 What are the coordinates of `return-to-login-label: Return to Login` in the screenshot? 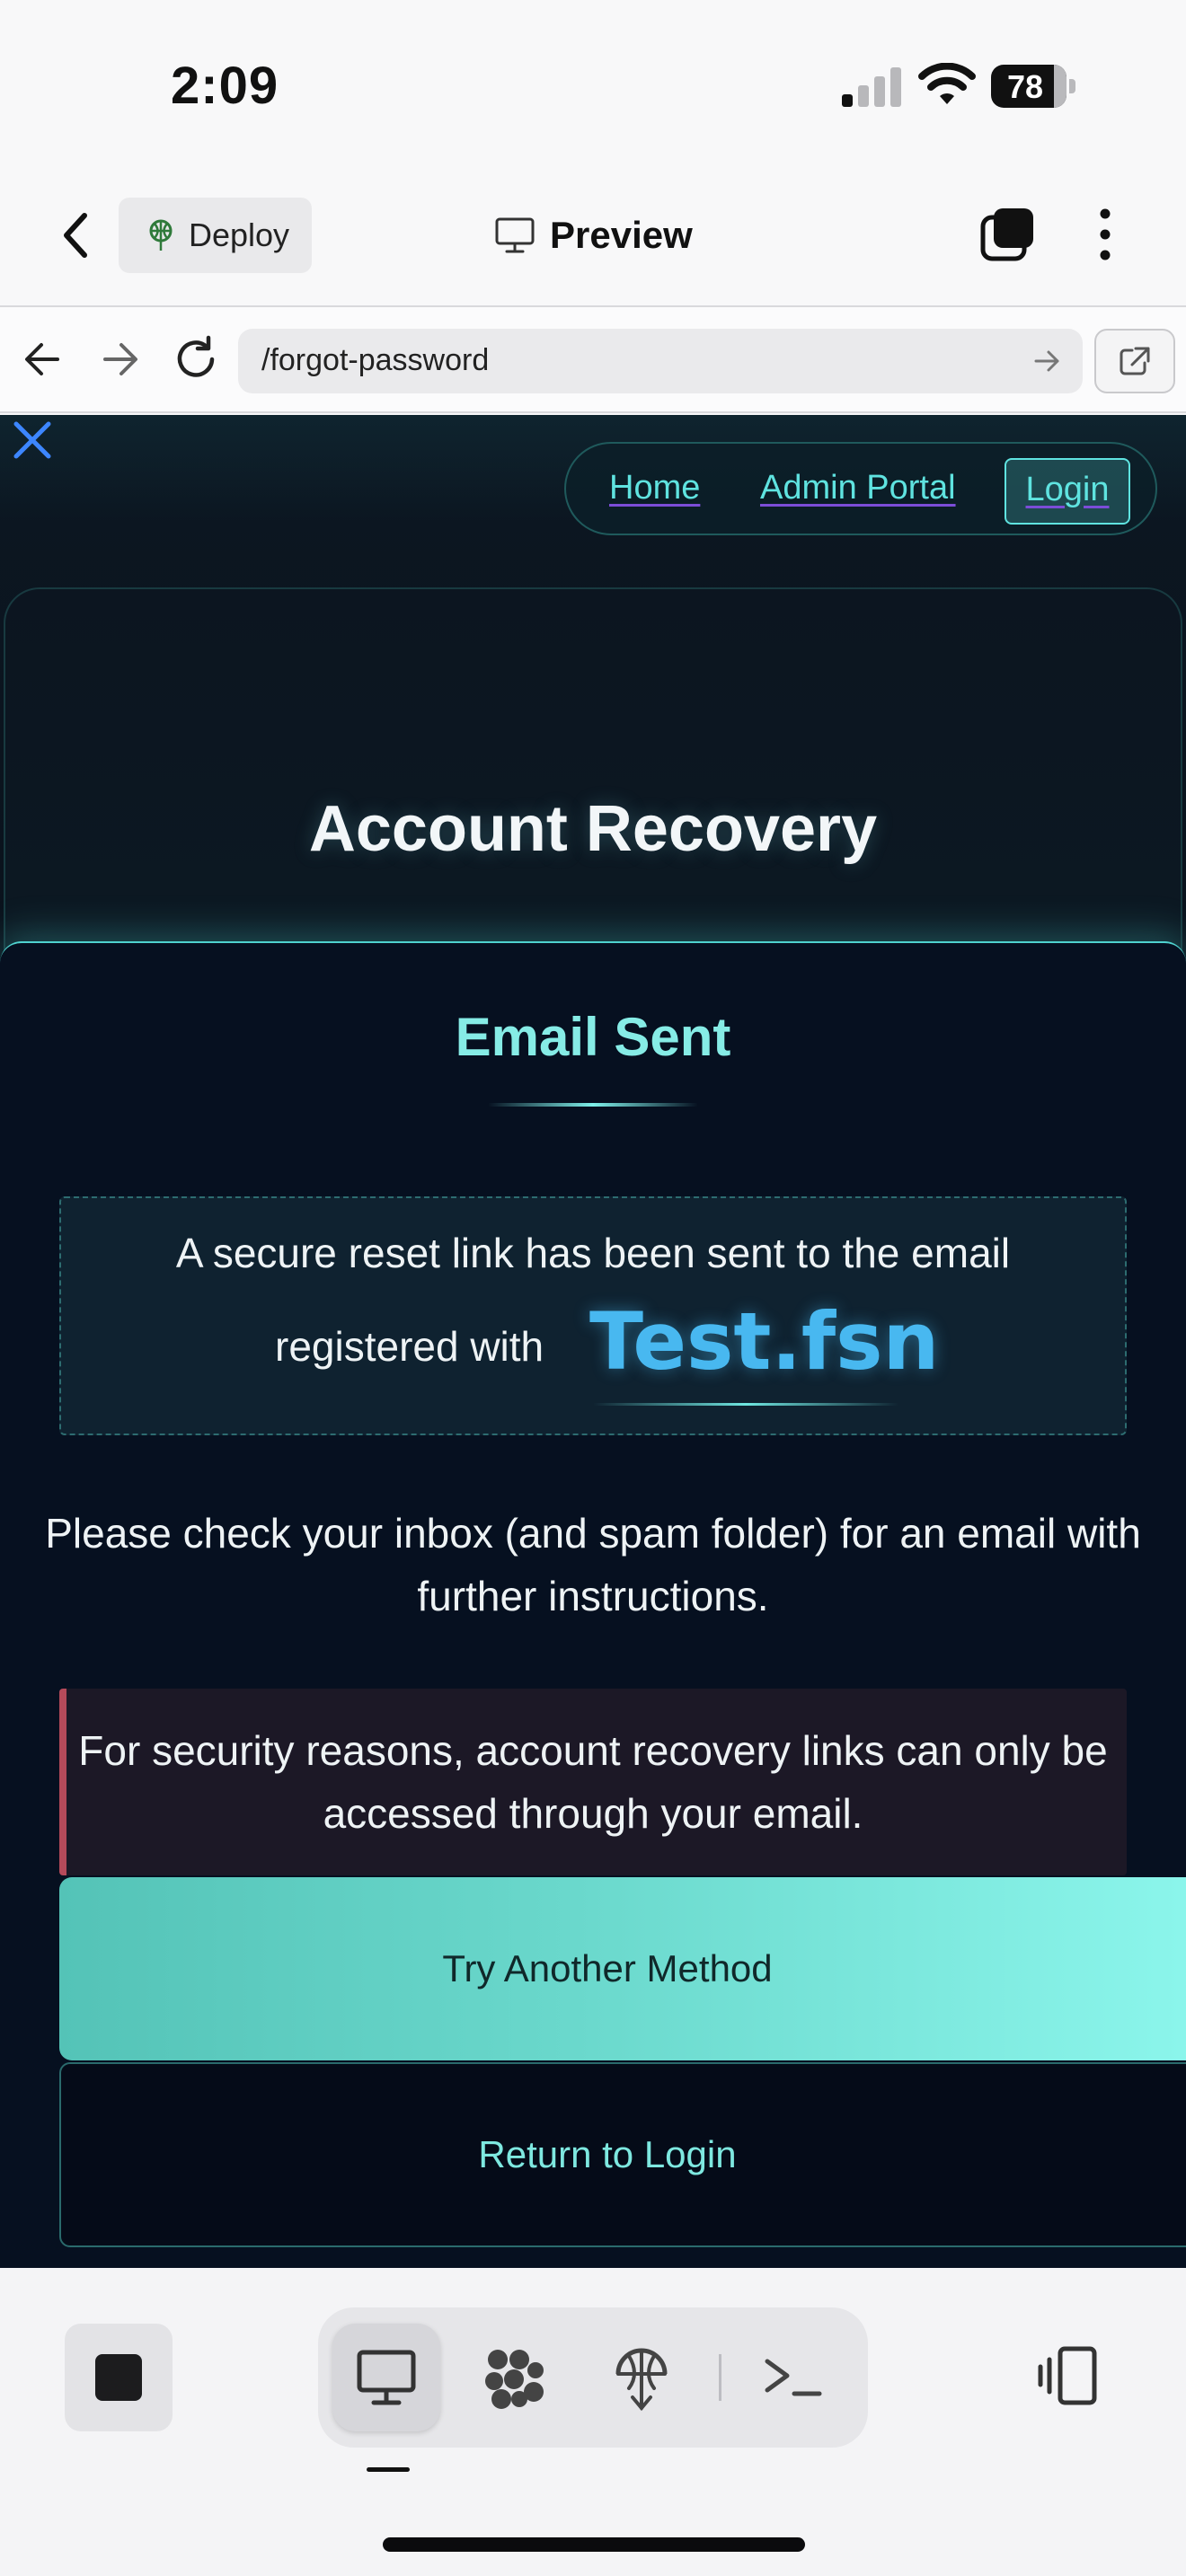 It's located at (607, 2154).